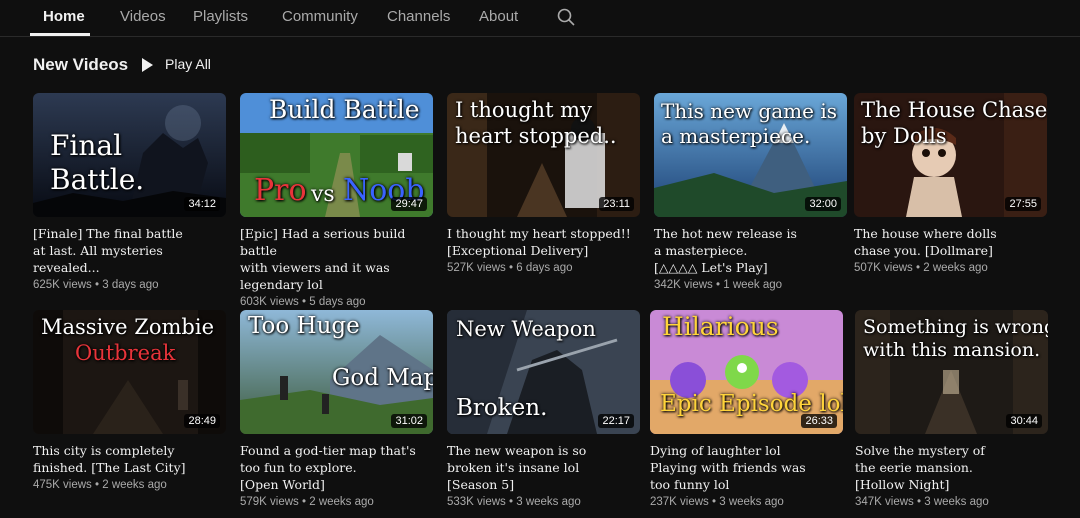 Image resolution: width=1080 pixels, height=518 pixels. What do you see at coordinates (679, 502) in the screenshot?
I see `view-count: 237K views` at bounding box center [679, 502].